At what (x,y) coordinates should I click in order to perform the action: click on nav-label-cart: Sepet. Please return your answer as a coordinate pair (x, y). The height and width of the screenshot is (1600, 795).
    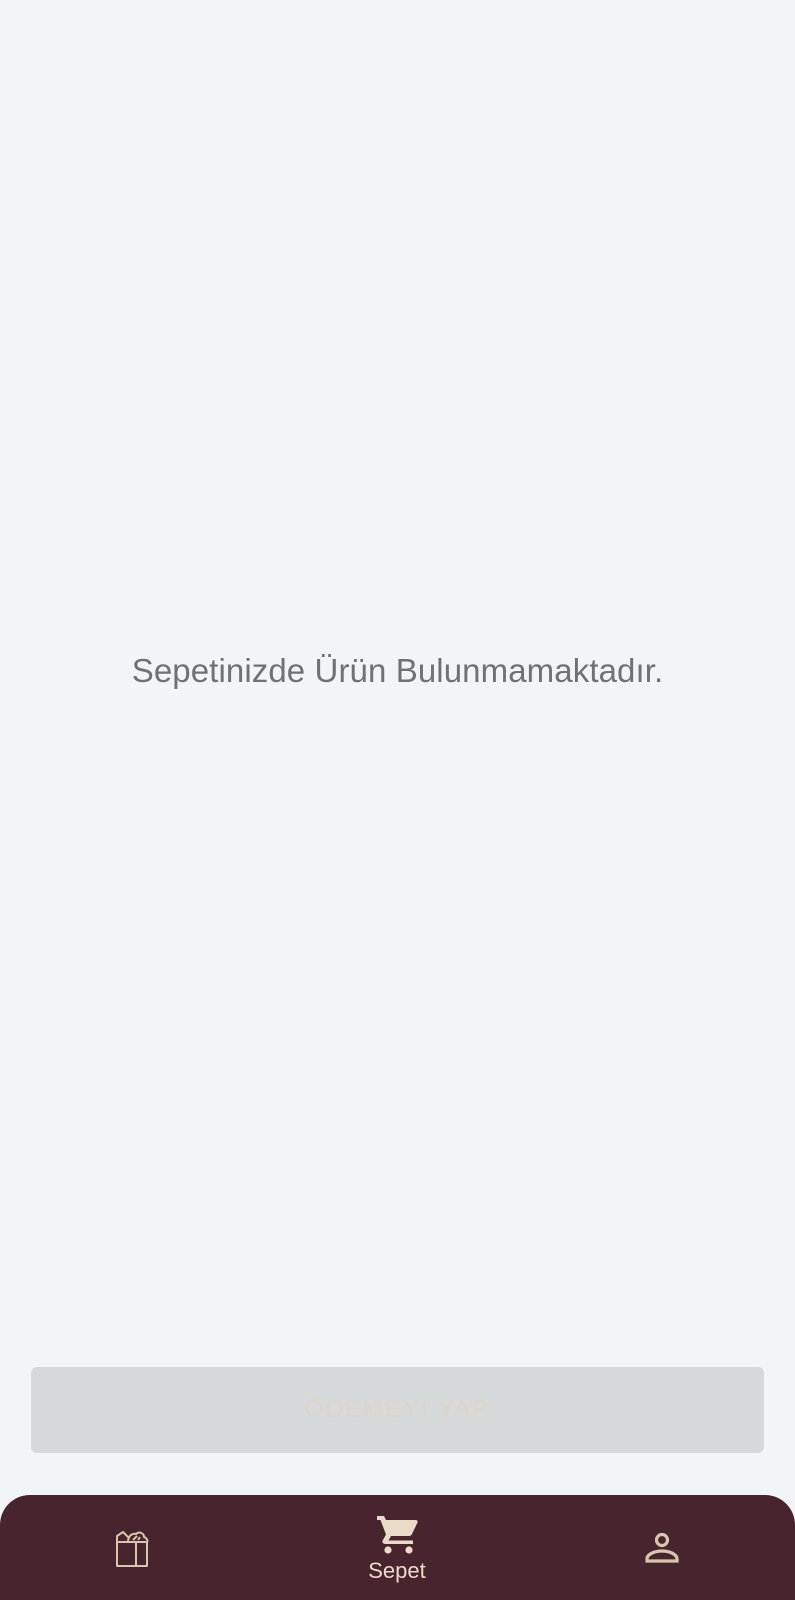
    Looking at the image, I should click on (397, 1570).